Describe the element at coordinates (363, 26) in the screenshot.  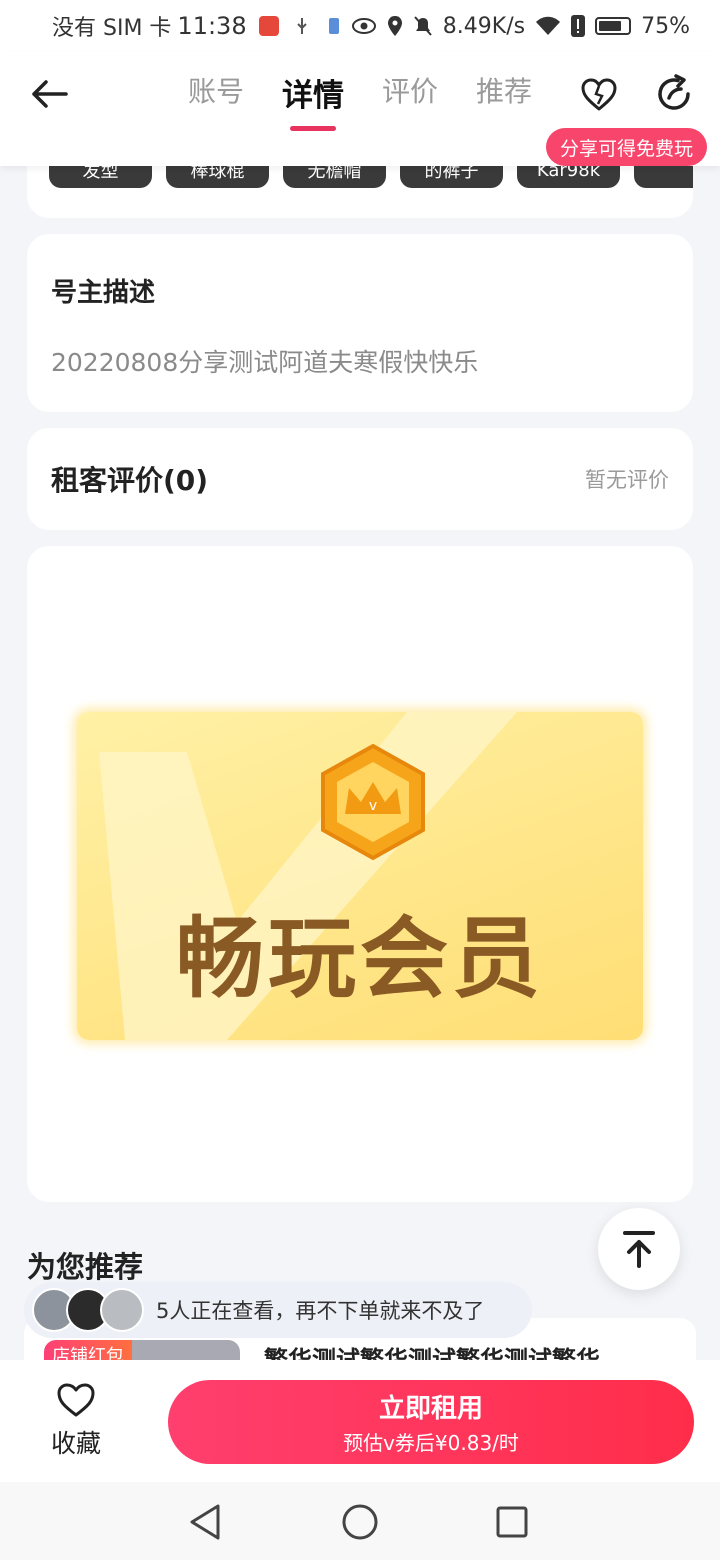
I see `eye-icon` at that location.